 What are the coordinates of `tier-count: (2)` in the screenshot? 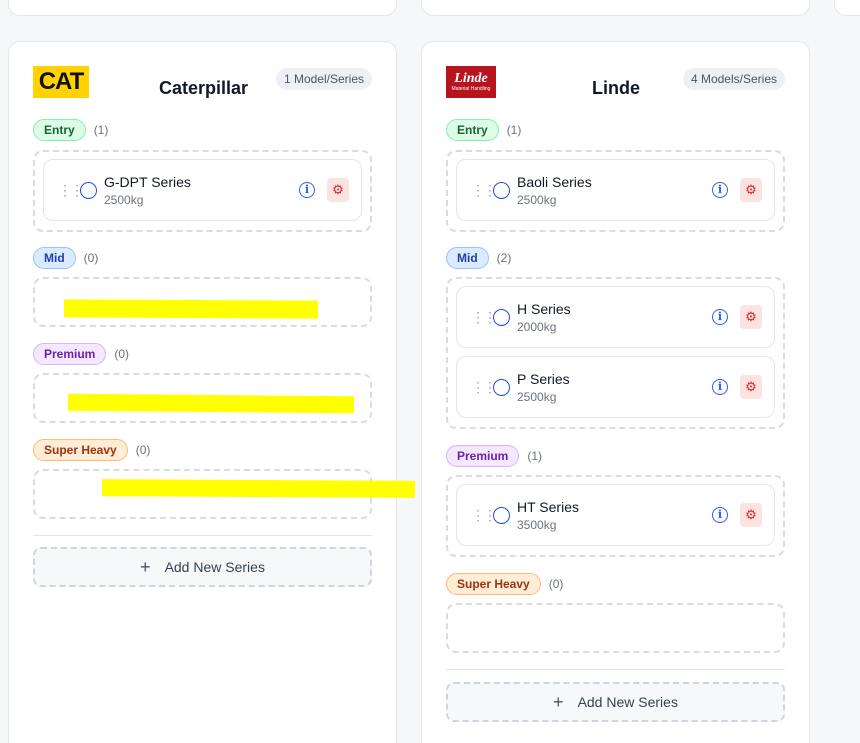 It's located at (504, 258).